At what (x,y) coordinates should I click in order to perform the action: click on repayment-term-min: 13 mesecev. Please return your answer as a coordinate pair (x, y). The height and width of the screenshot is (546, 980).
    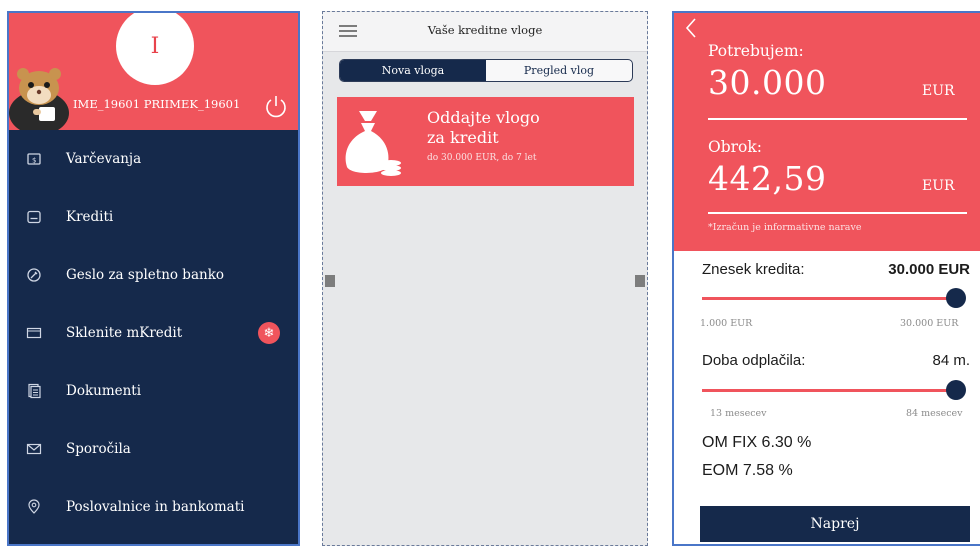
    Looking at the image, I should click on (738, 413).